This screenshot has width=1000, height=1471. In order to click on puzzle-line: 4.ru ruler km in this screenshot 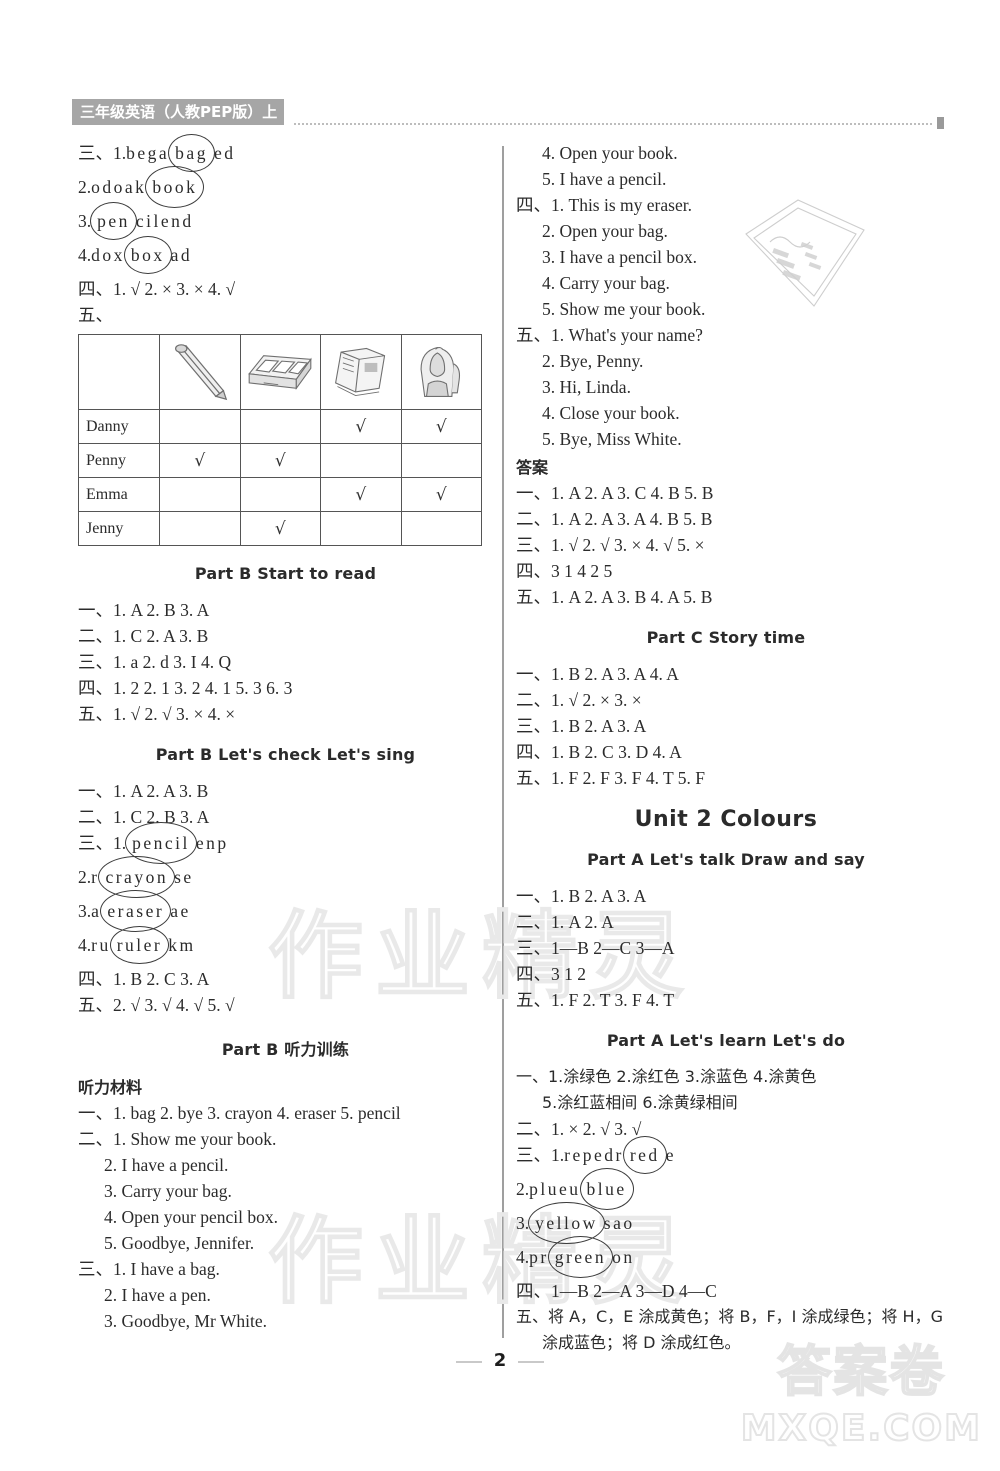, I will do `click(285, 946)`.